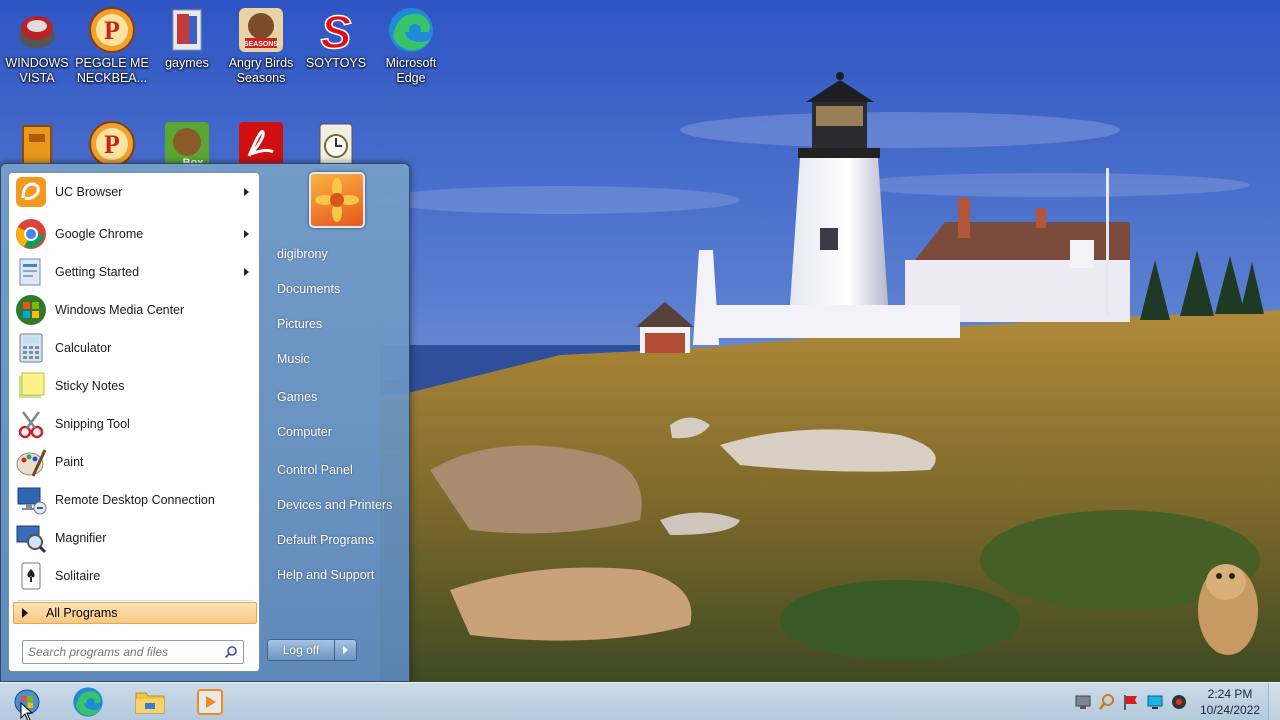 Image resolution: width=1280 pixels, height=720 pixels. I want to click on mouse-cursor-icon, so click(27, 711).